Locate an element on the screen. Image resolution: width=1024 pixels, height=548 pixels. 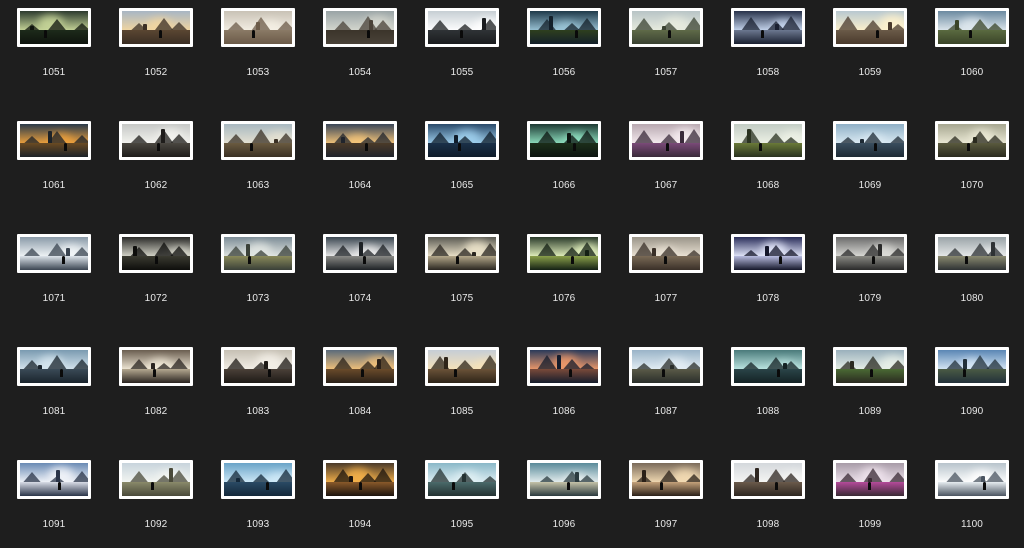
thumbnail-tile: 1052 is located at coordinates (153, 56).